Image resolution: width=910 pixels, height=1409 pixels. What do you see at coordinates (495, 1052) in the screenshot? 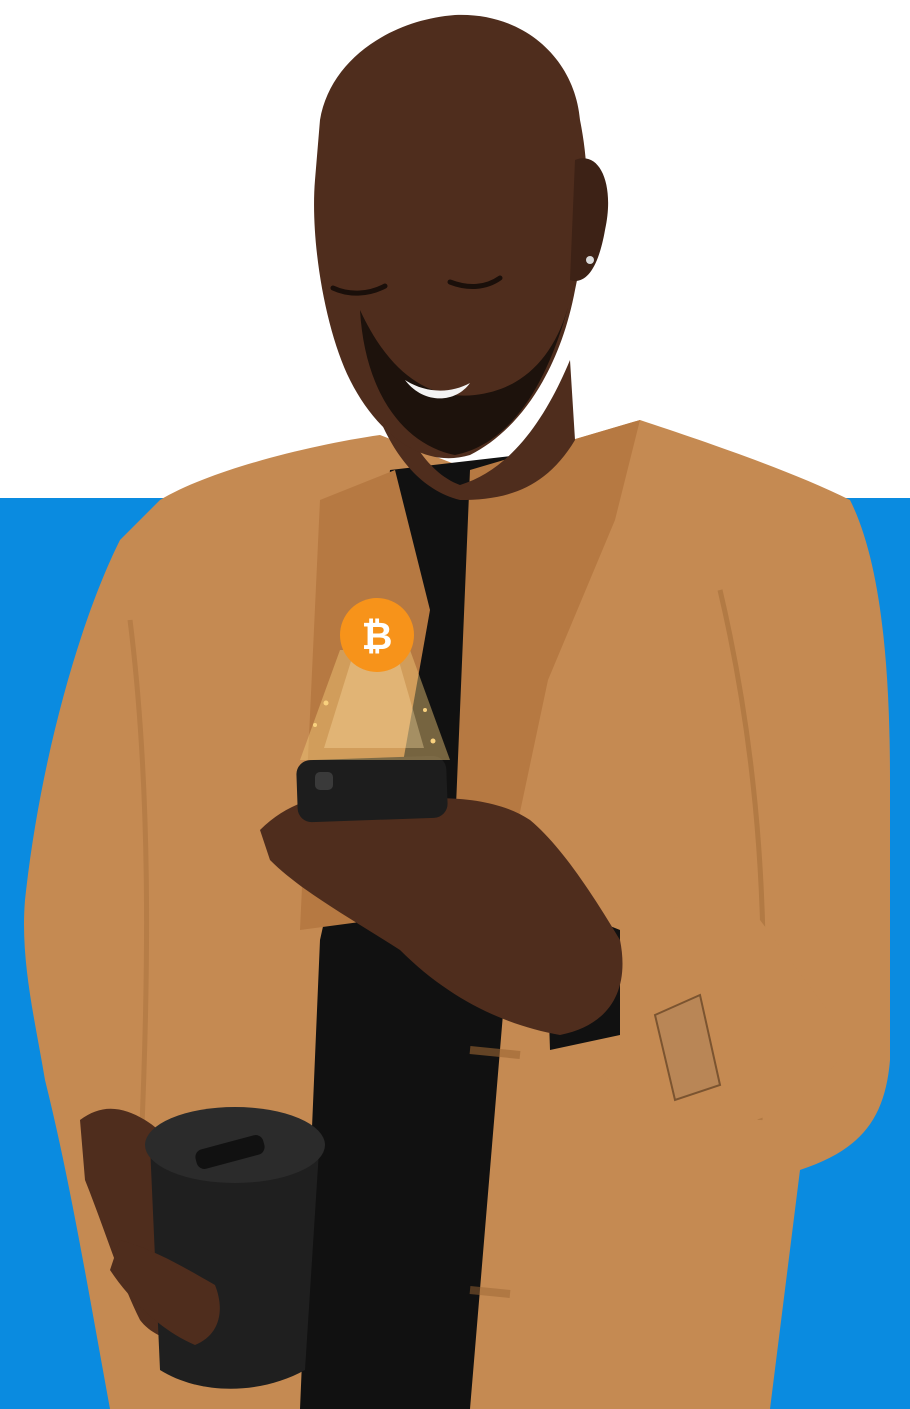
I see `pocket-line` at bounding box center [495, 1052].